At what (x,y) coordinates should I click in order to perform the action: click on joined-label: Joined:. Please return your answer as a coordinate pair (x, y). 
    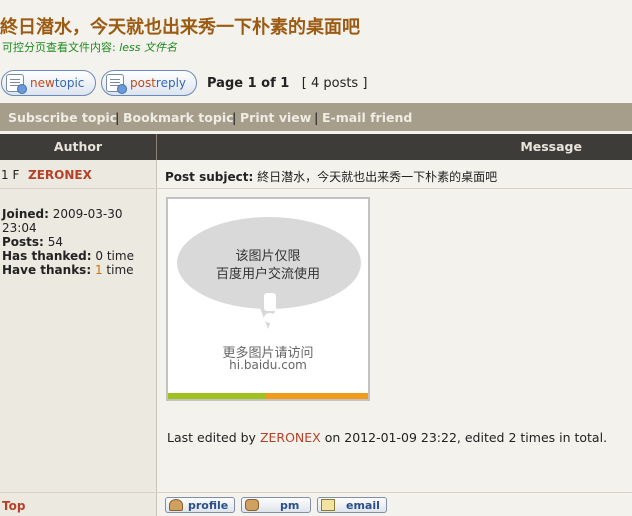
    Looking at the image, I should click on (25, 214).